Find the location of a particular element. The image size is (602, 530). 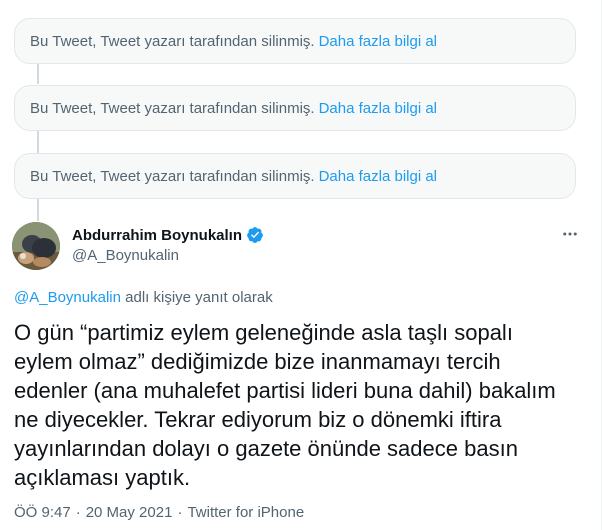

author-name-text: Abdurrahim Boynukalın is located at coordinates (157, 235).